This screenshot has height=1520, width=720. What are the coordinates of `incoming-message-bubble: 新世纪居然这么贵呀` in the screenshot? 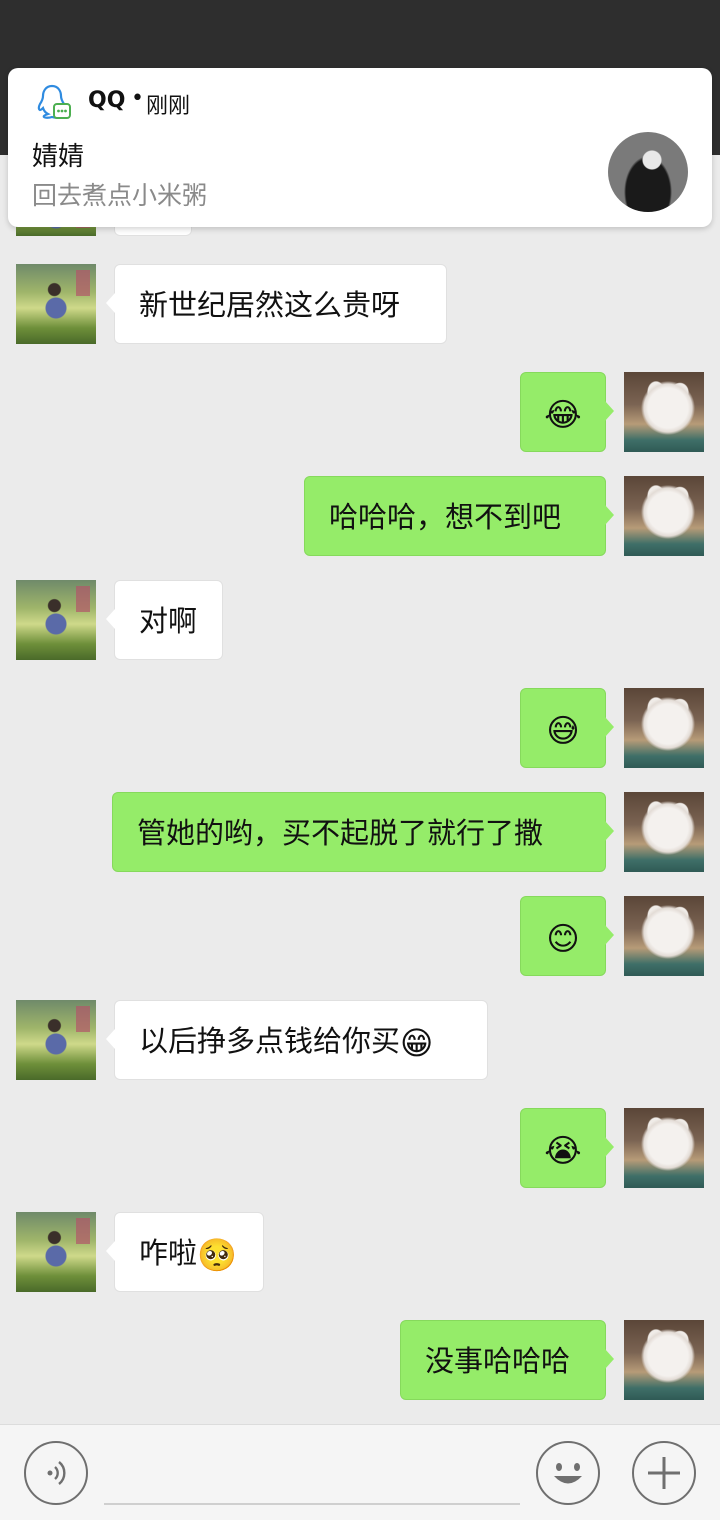 It's located at (276, 304).